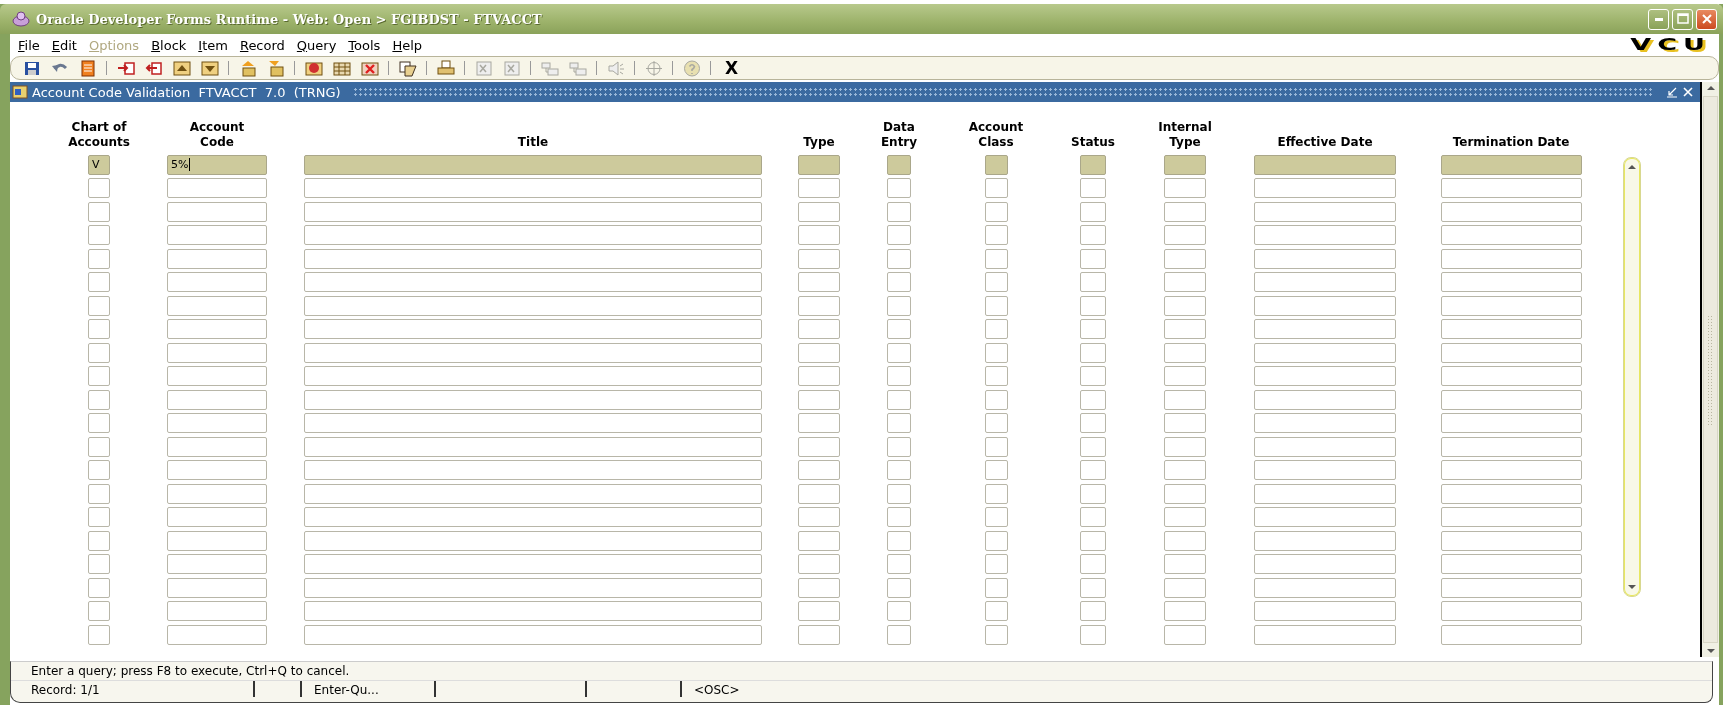  I want to click on scroll-thumb, so click(1710, 369).